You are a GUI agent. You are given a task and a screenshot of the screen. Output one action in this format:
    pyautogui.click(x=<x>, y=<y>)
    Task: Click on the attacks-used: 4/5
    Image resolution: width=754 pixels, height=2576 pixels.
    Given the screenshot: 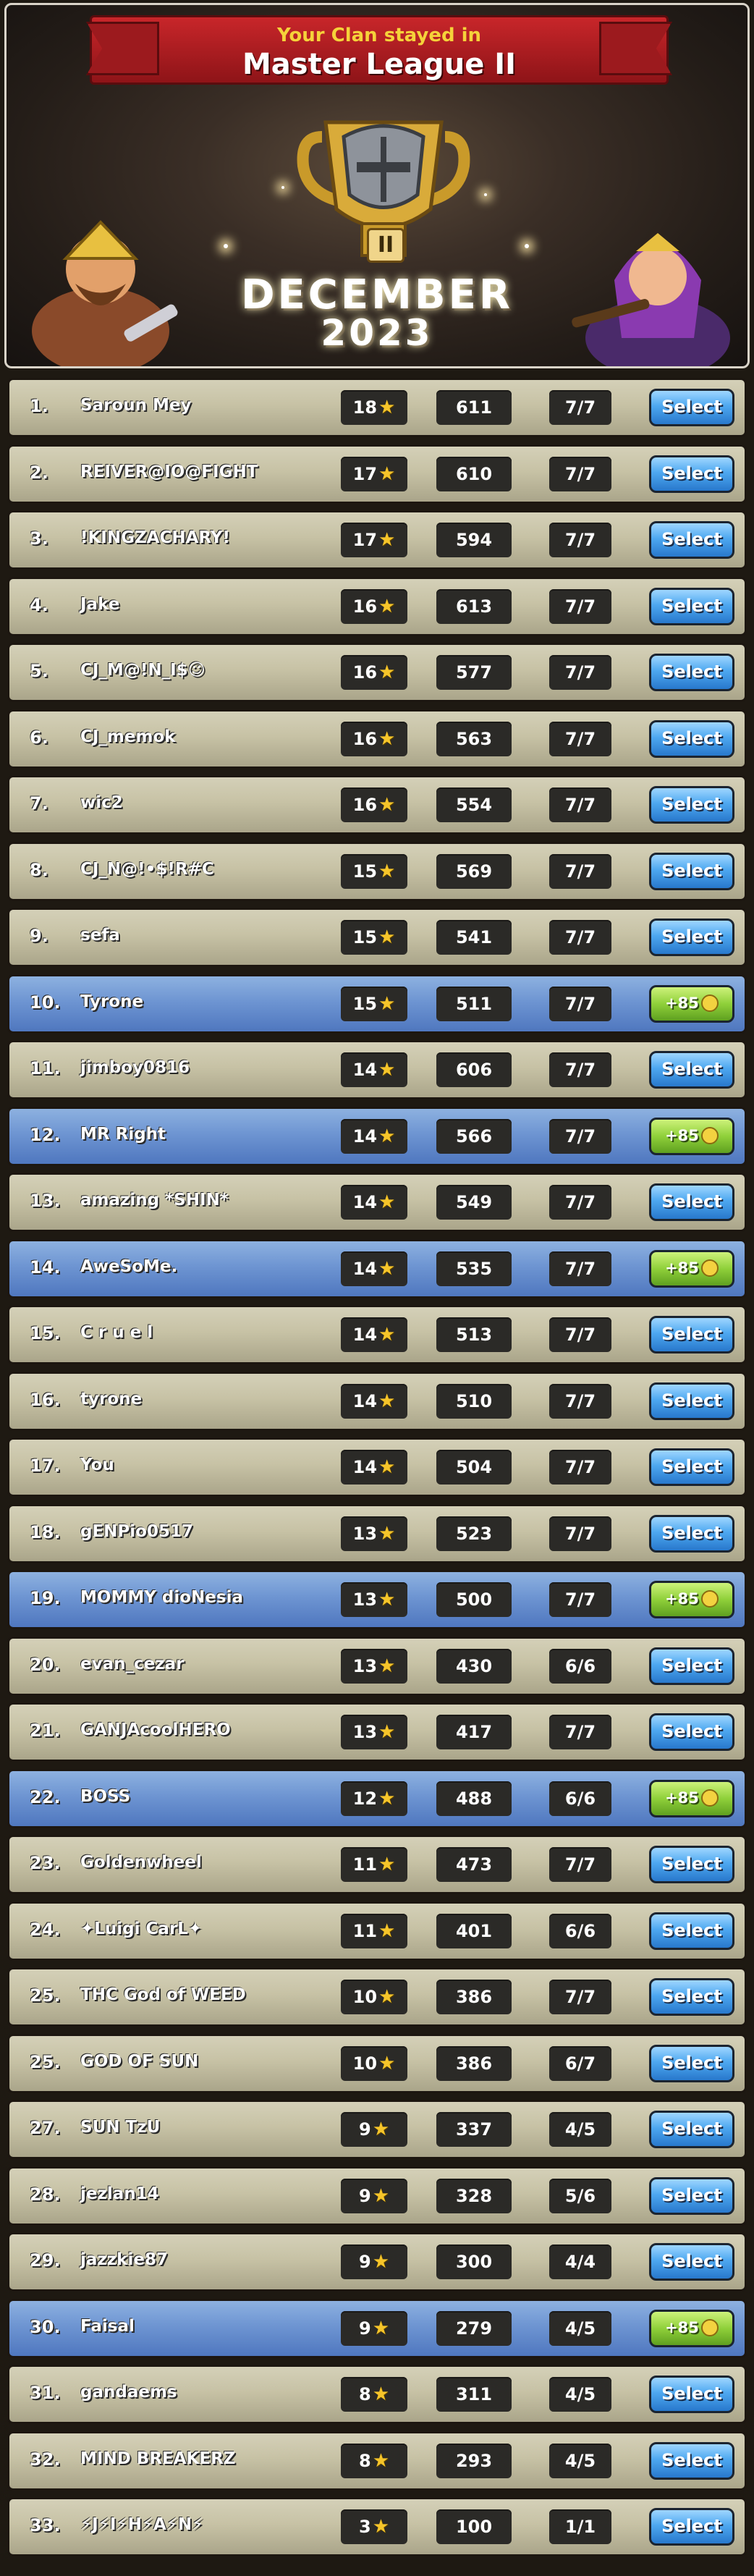 What is the action you would take?
    pyautogui.click(x=580, y=2394)
    